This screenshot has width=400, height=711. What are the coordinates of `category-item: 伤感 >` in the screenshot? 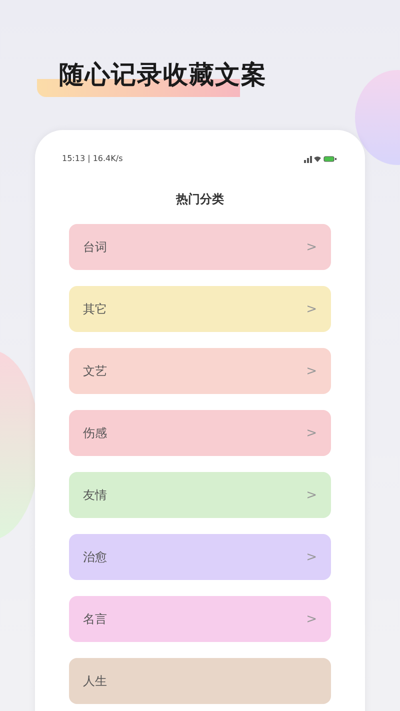 It's located at (200, 433).